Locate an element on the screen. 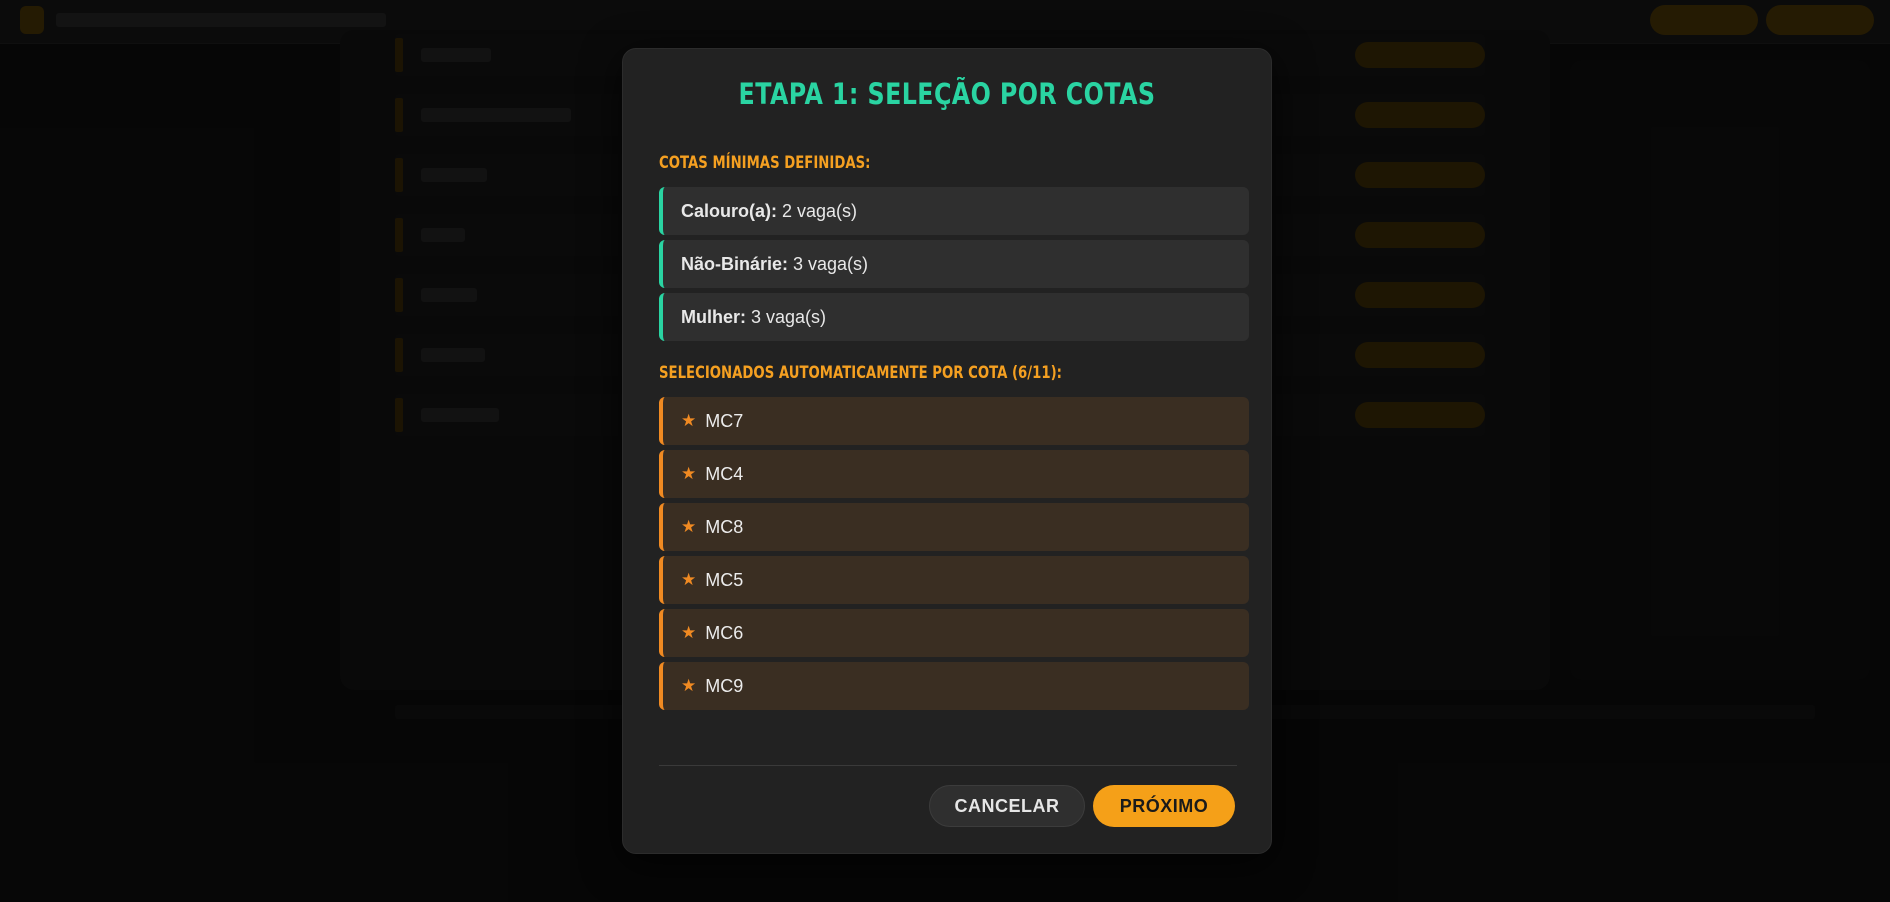 The width and height of the screenshot is (1890, 902). quotas-heading: COTAS MÍNIMAS DEFINIDAS: is located at coordinates (765, 163).